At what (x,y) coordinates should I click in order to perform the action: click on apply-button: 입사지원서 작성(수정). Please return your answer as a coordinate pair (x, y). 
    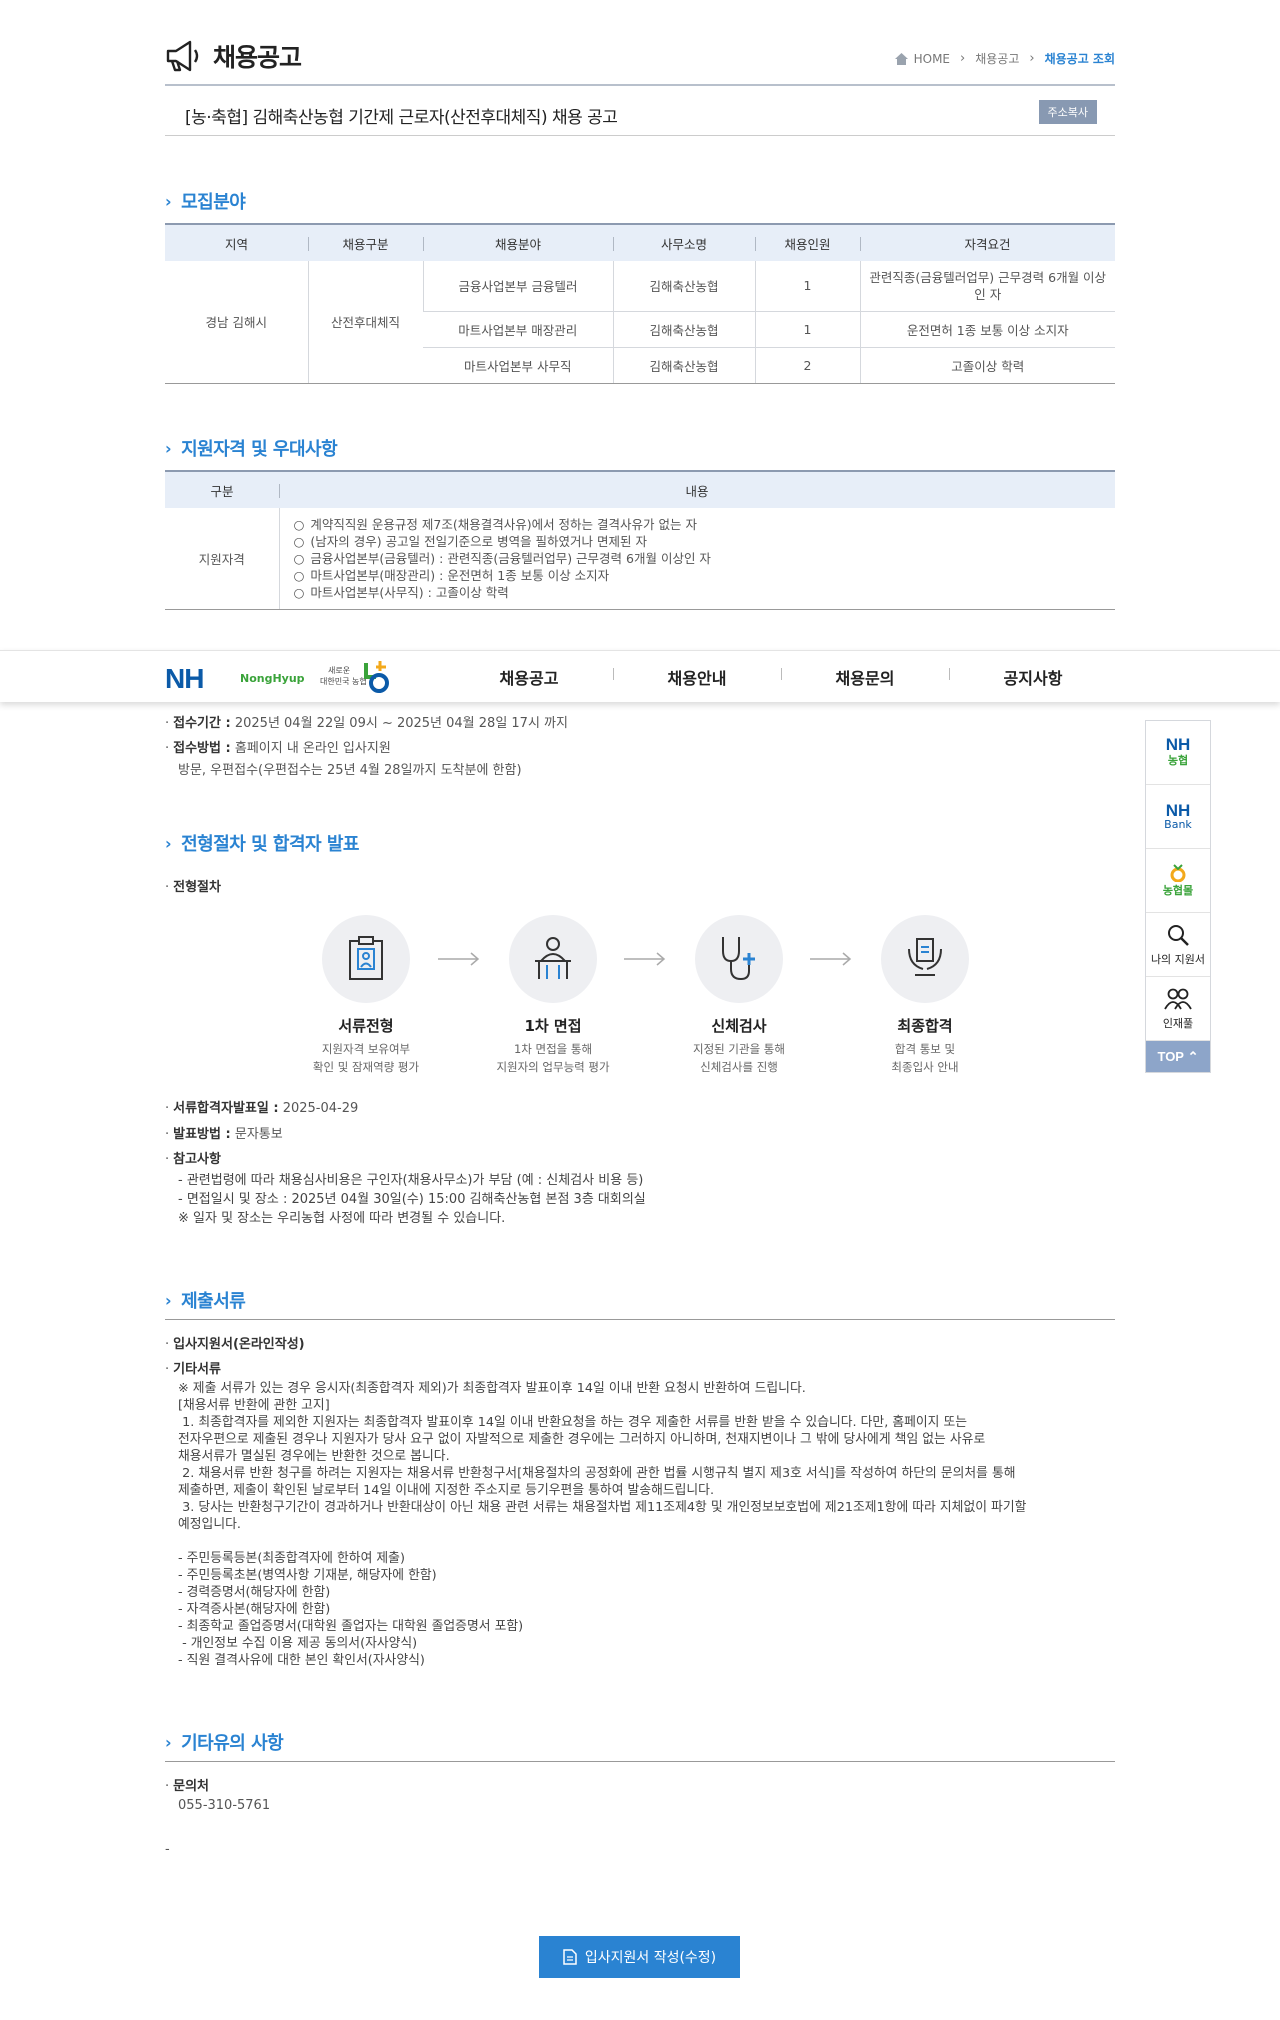
    Looking at the image, I should click on (639, 1957).